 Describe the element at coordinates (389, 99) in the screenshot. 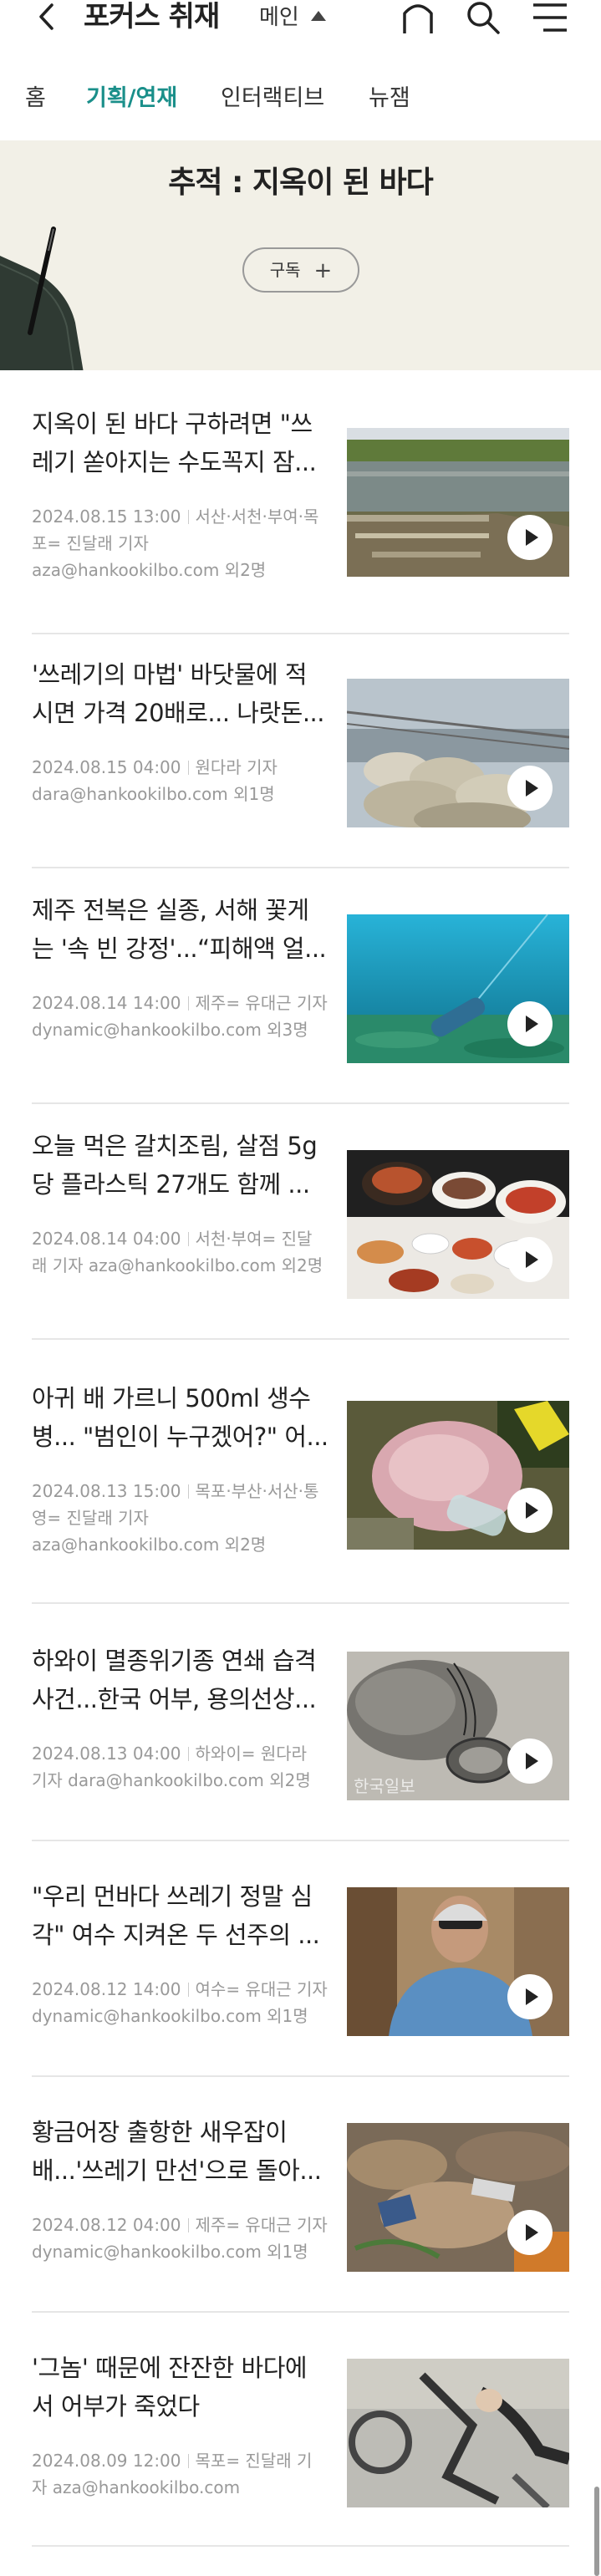

I see `tab-newsjam: 뉴잼` at that location.